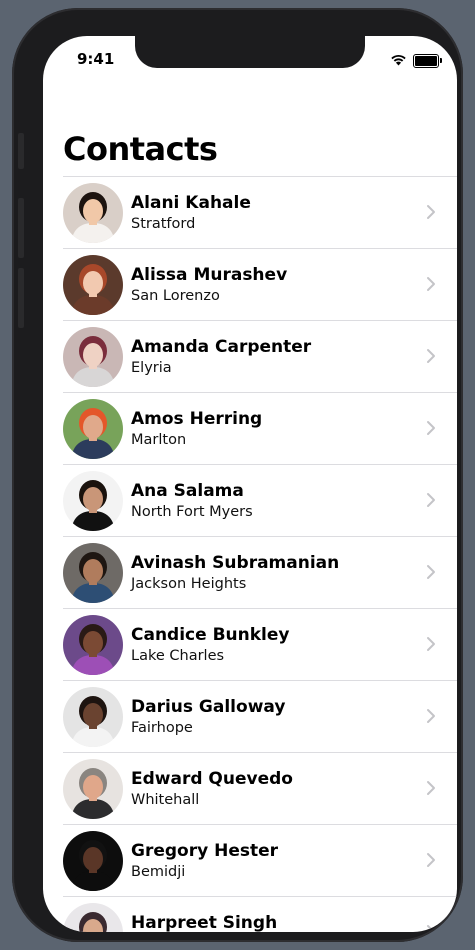 The width and height of the screenshot is (475, 950). What do you see at coordinates (260, 500) in the screenshot?
I see `contact-row: Ana Salama North Fort Myers` at bounding box center [260, 500].